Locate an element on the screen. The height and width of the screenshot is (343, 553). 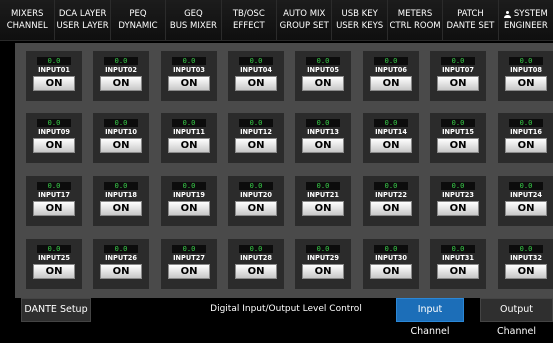
nav-tab-bus-mixer: GEQ BUS MIXER is located at coordinates (194, 20).